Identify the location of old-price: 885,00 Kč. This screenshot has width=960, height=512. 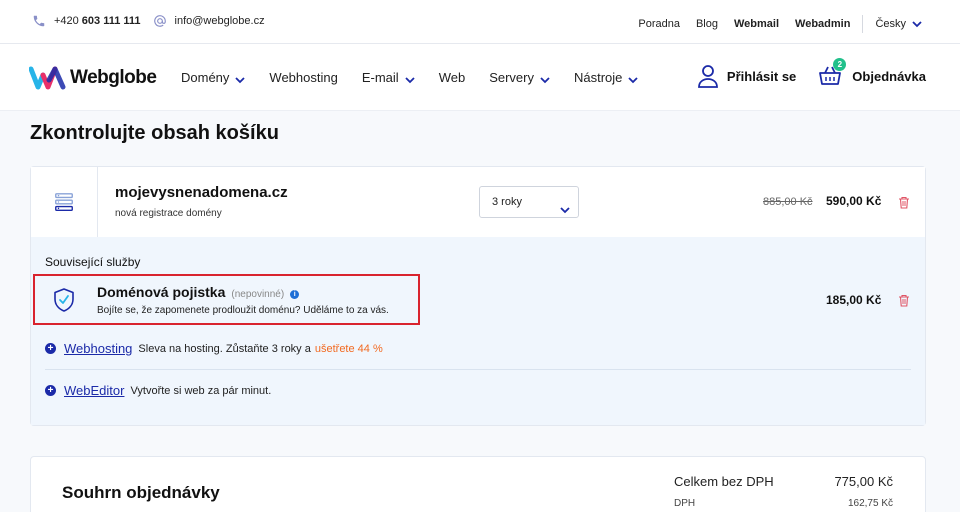
(788, 202).